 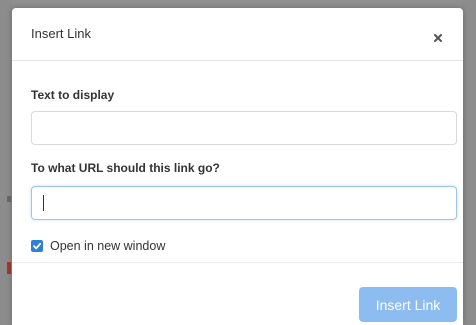 What do you see at coordinates (6, 162) in the screenshot?
I see `backdrop-left-edge` at bounding box center [6, 162].